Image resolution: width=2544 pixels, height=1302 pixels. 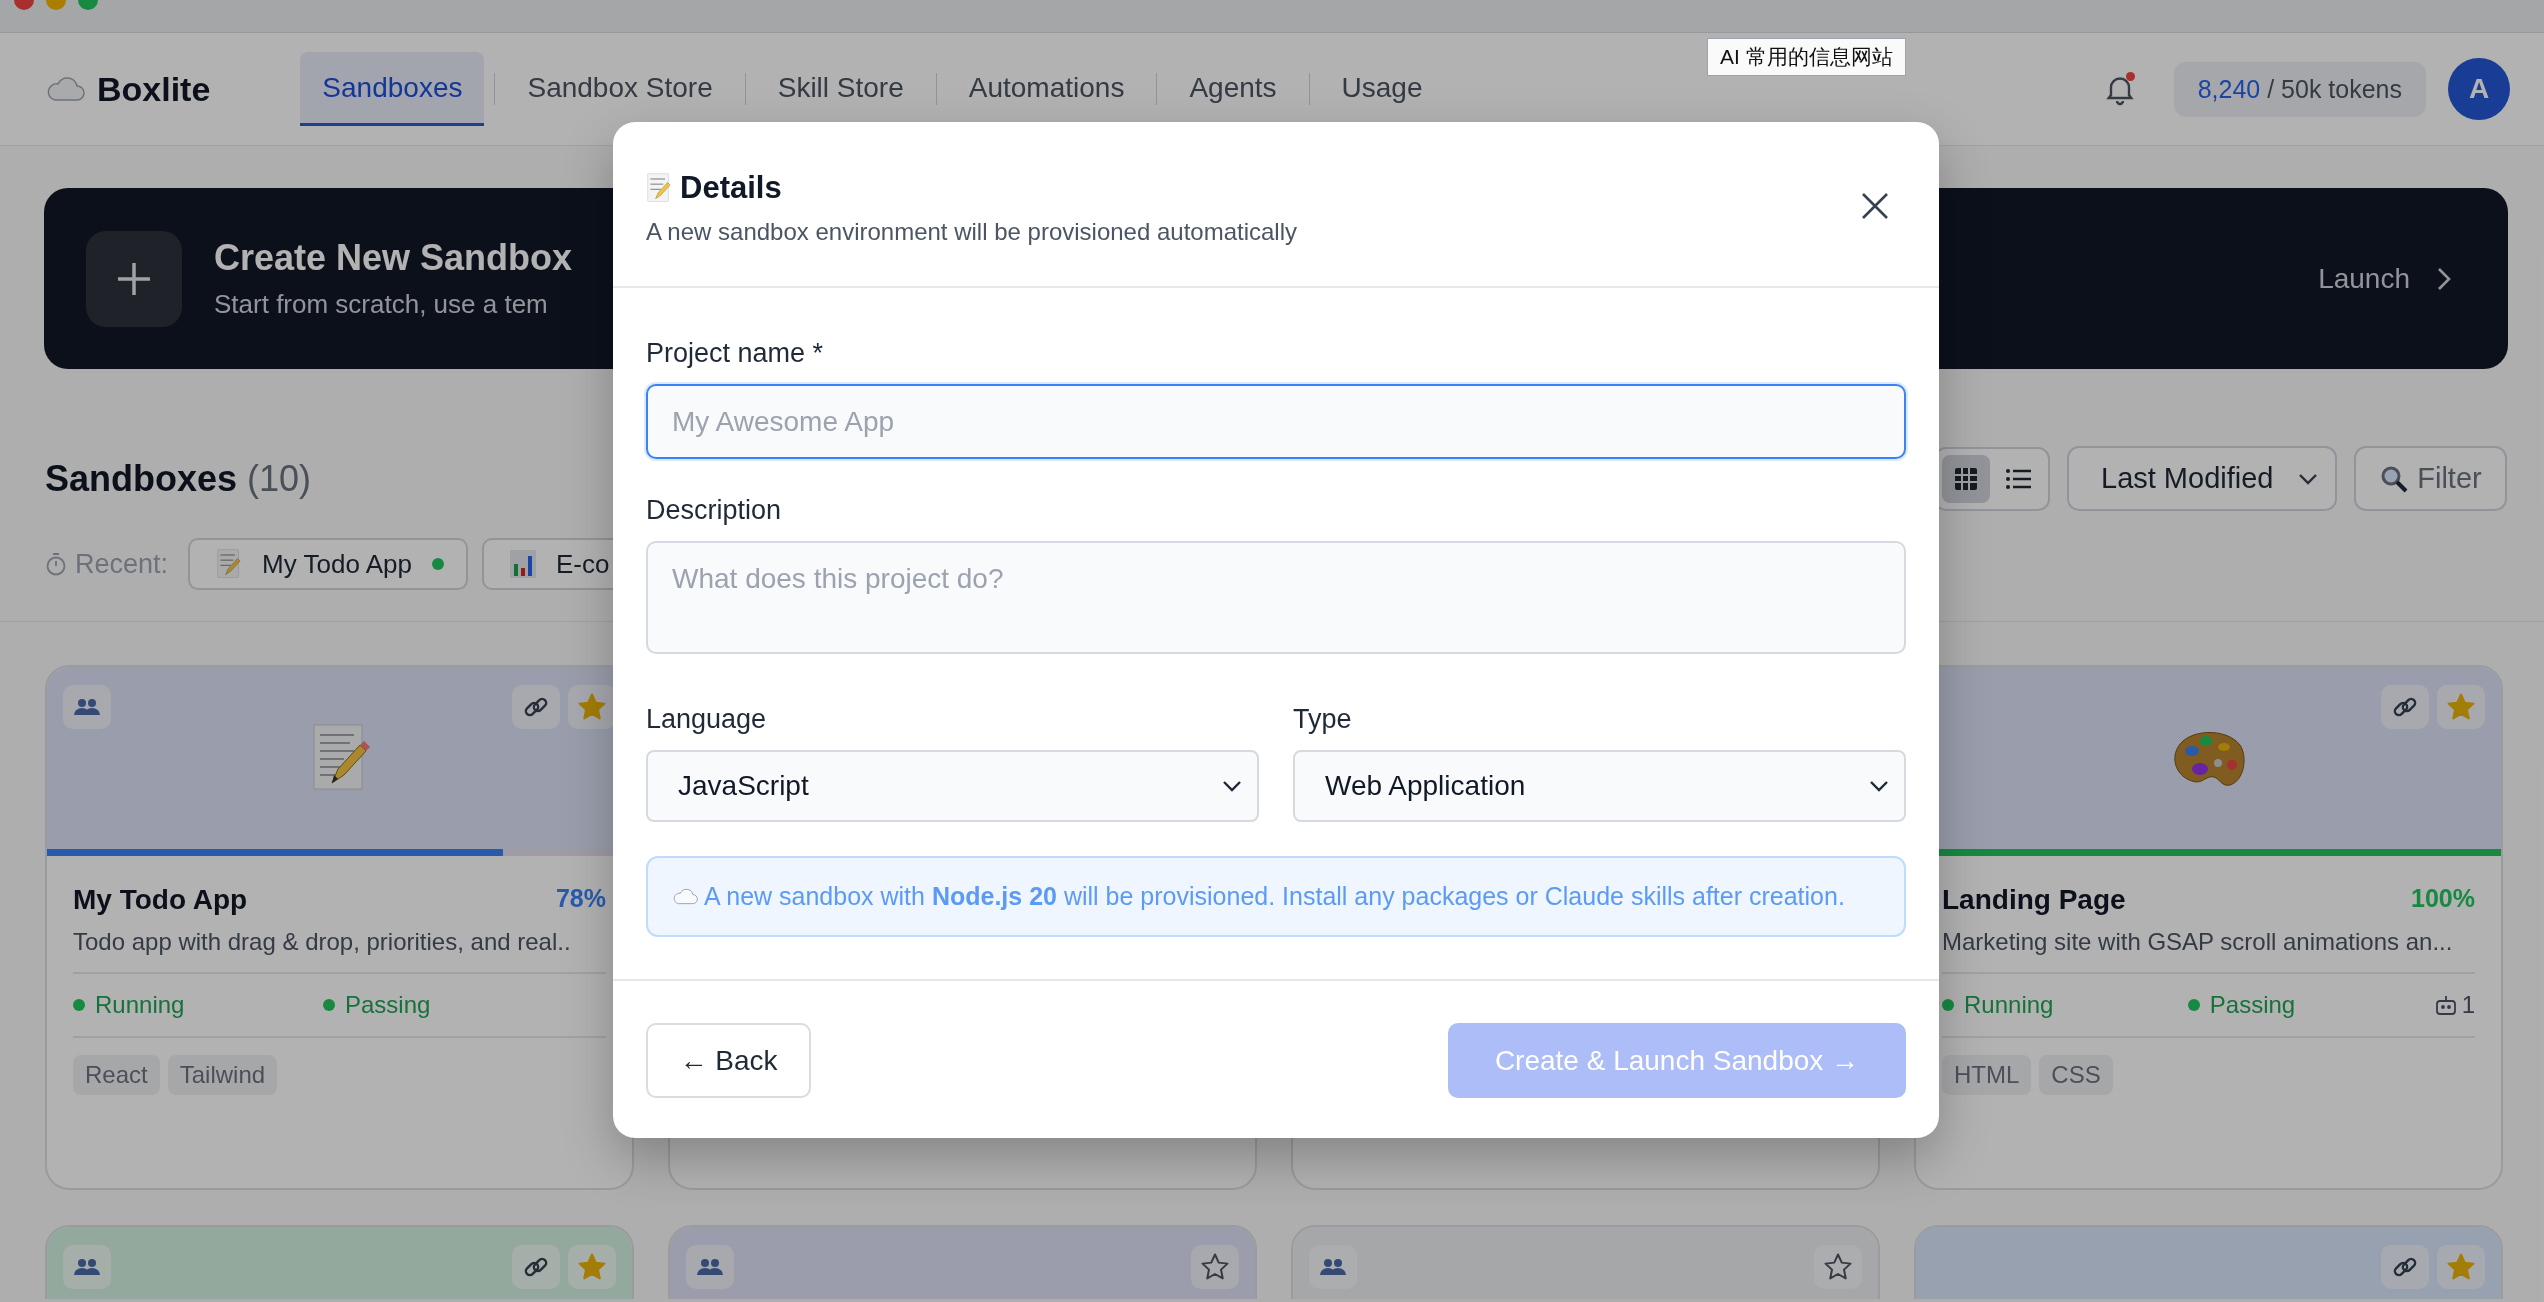 I want to click on banner-title: Create New Sandbox, so click(x=393, y=258).